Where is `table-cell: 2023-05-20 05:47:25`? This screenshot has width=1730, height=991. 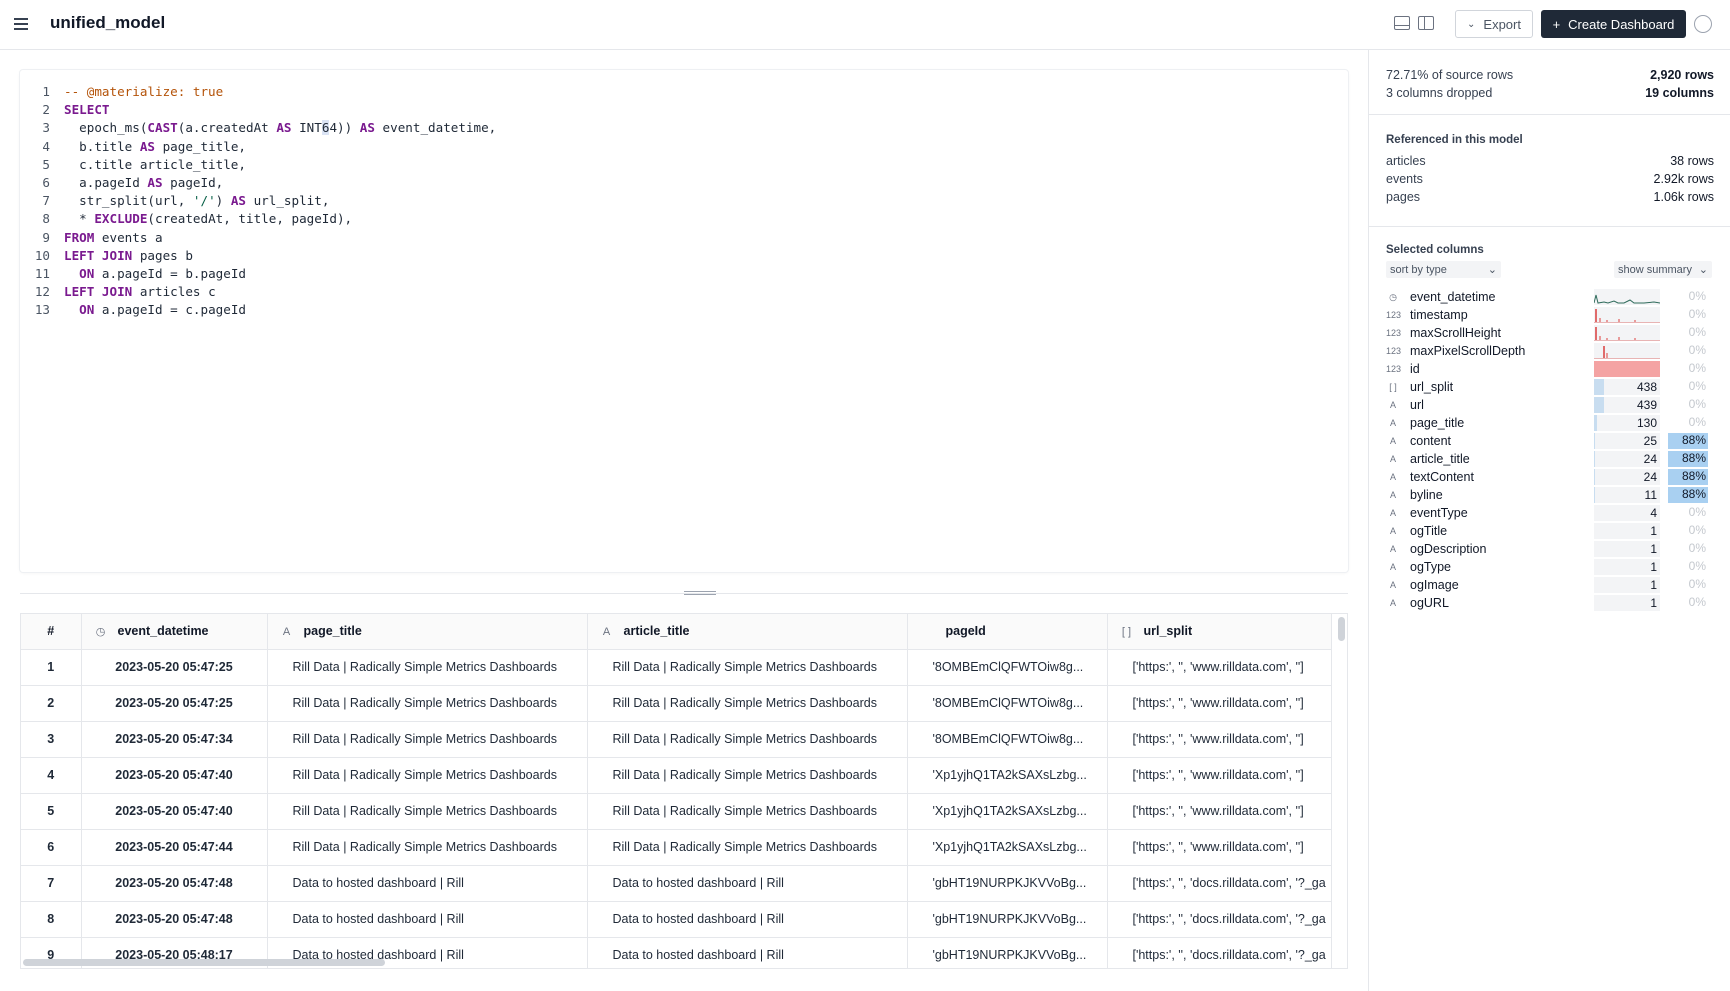 table-cell: 2023-05-20 05:47:25 is located at coordinates (174, 703).